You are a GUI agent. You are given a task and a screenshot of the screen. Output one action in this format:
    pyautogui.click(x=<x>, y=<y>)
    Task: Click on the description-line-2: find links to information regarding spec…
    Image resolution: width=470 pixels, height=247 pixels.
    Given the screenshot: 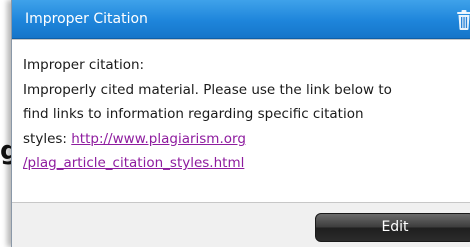 What is the action you would take?
    pyautogui.click(x=193, y=114)
    